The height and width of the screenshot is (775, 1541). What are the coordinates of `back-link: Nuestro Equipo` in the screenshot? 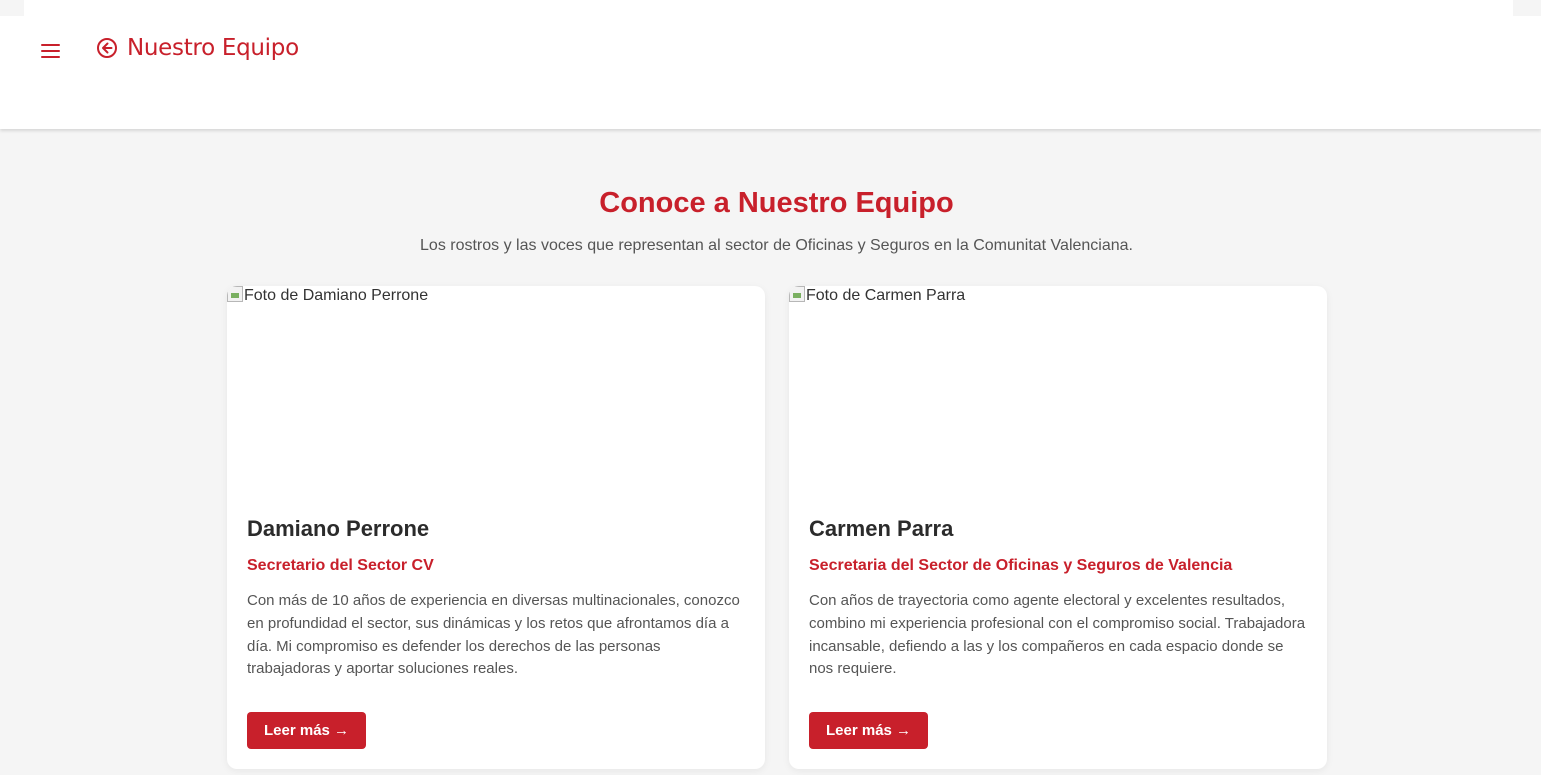 It's located at (197, 48).